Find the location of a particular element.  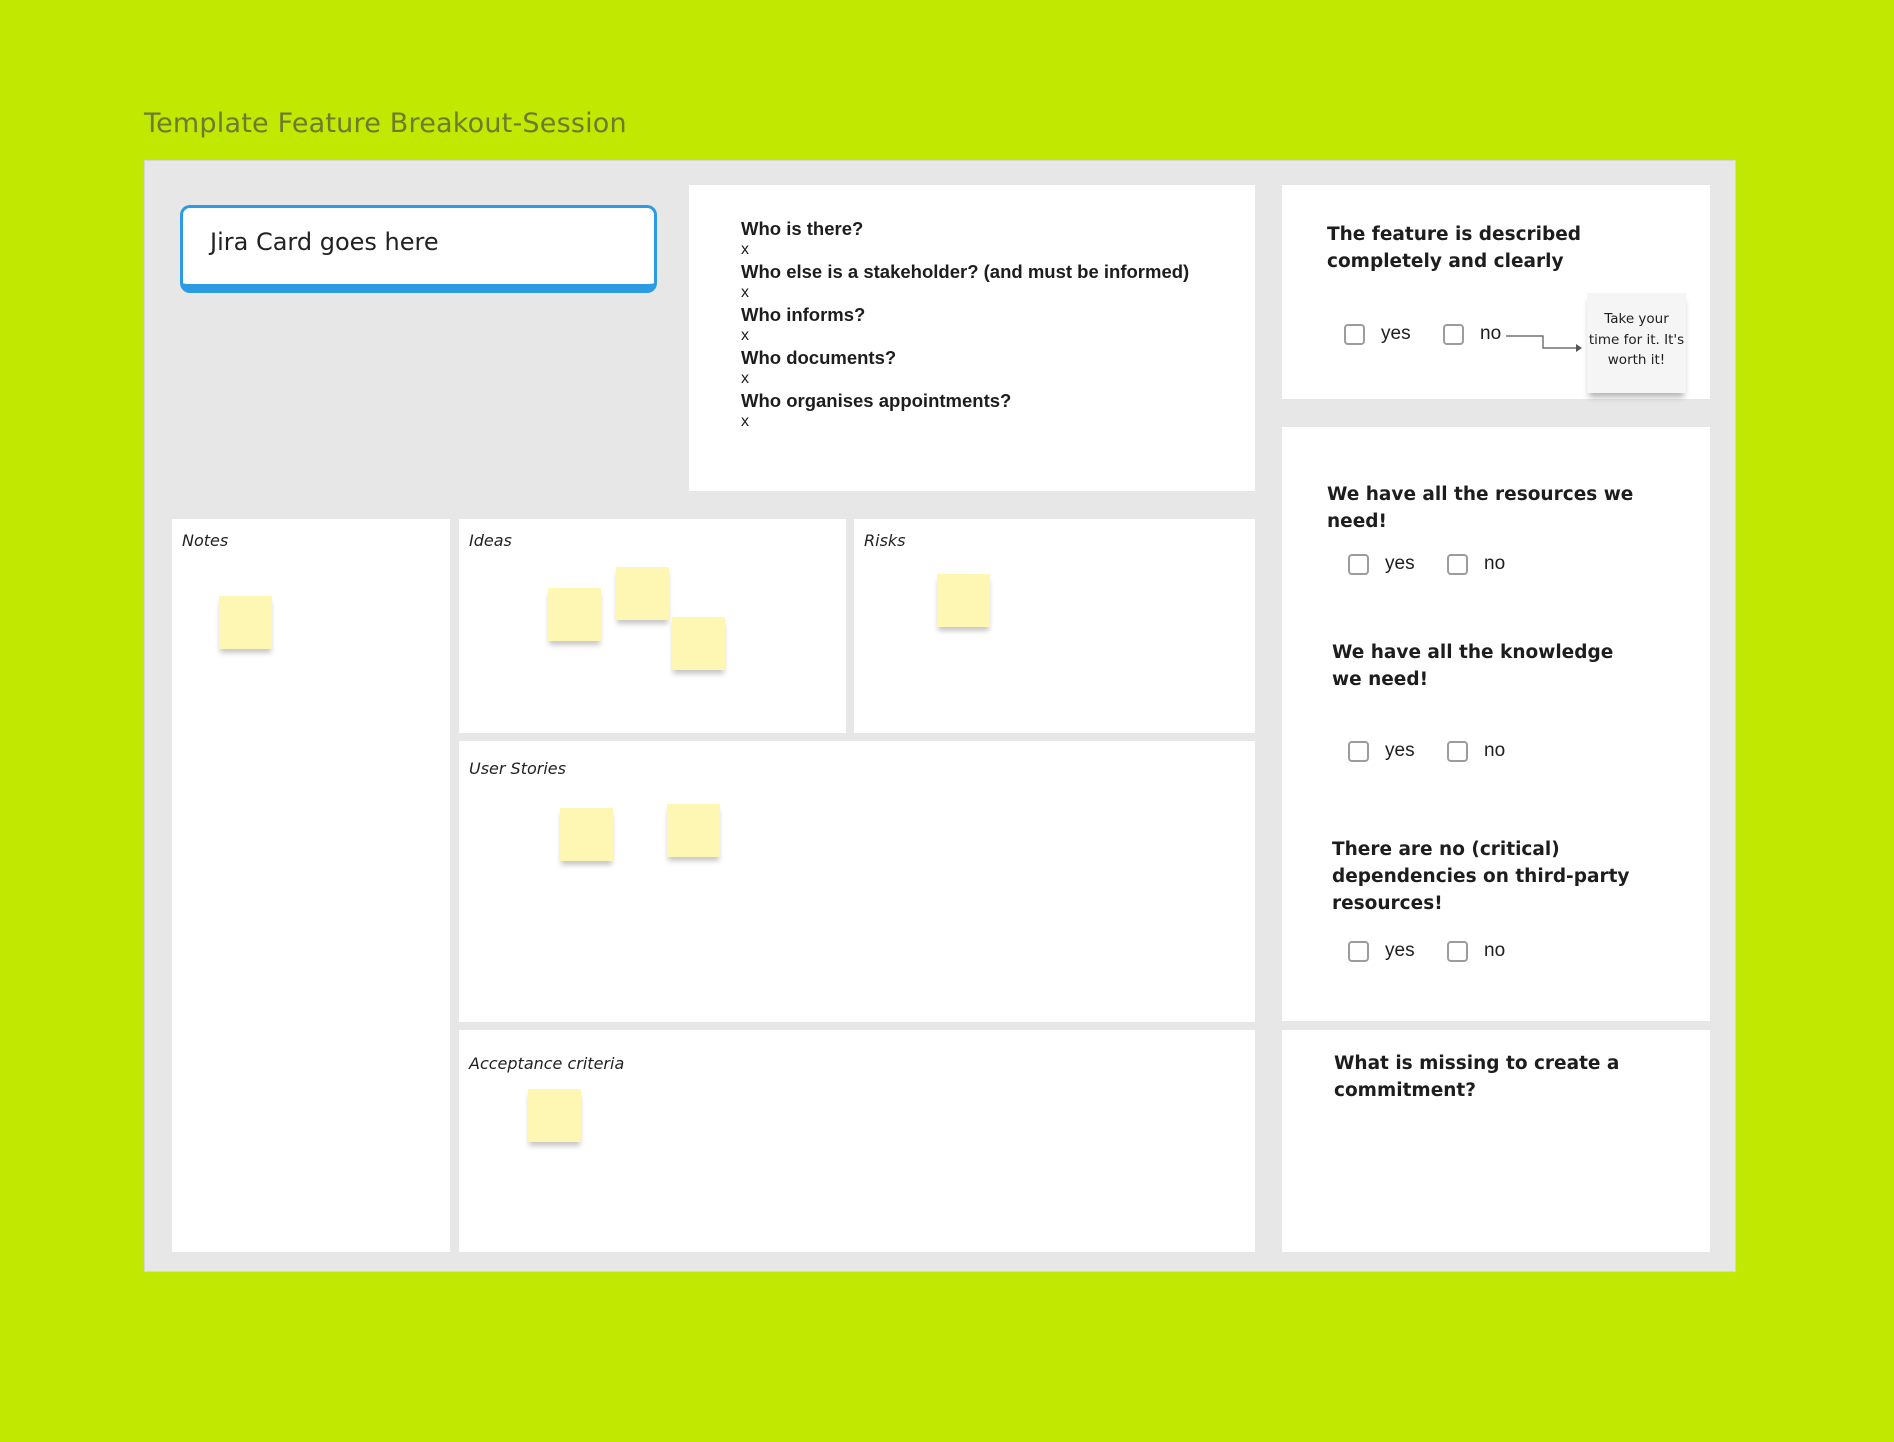

board-title: Template Feature Breakout-Session is located at coordinates (385, 123).